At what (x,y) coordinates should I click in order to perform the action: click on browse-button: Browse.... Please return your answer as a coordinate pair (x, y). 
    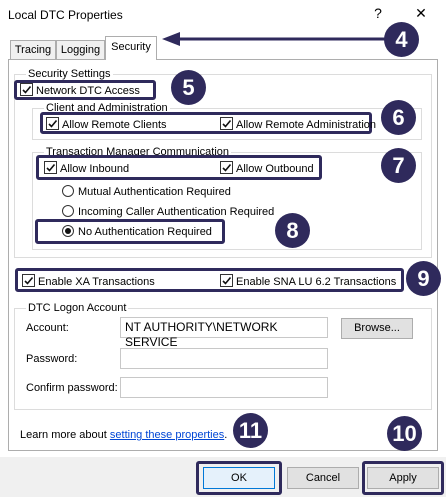
    Looking at the image, I should click on (377, 328).